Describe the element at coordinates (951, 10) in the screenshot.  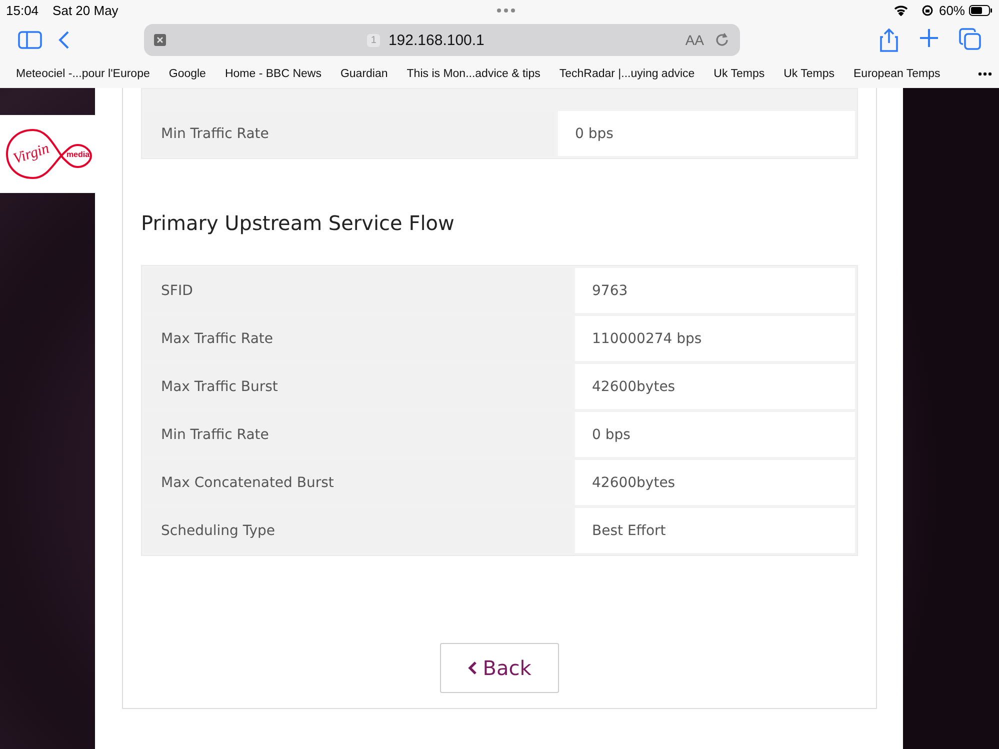
I see `battery-percentage: 60%` at that location.